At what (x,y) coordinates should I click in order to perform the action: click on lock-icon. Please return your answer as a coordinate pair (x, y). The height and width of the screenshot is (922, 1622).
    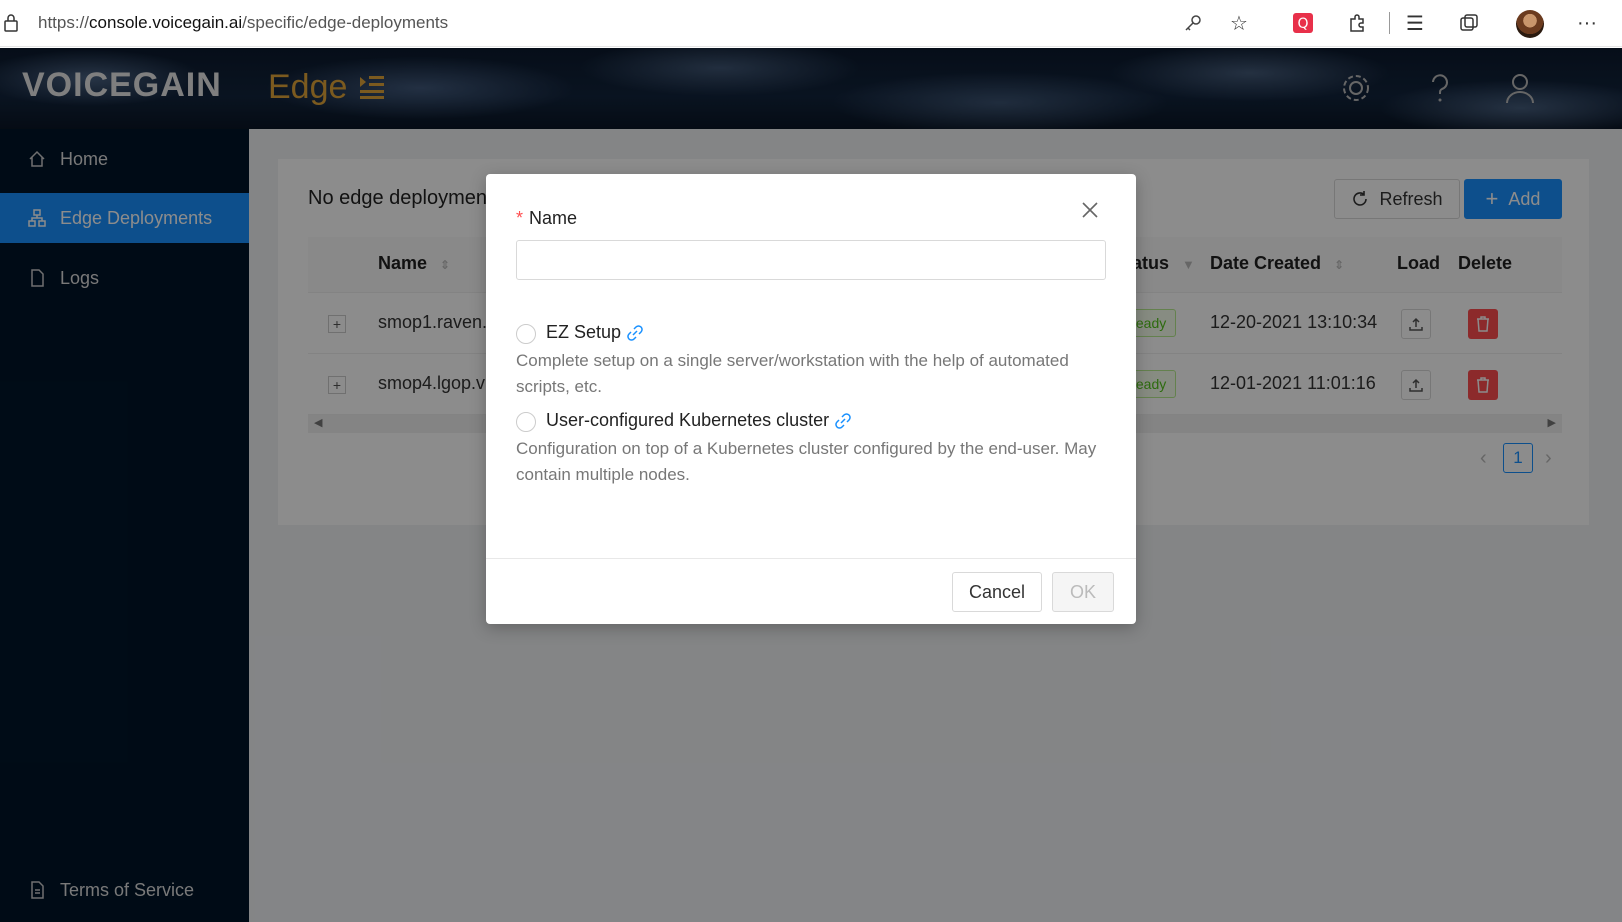
    Looking at the image, I should click on (11, 23).